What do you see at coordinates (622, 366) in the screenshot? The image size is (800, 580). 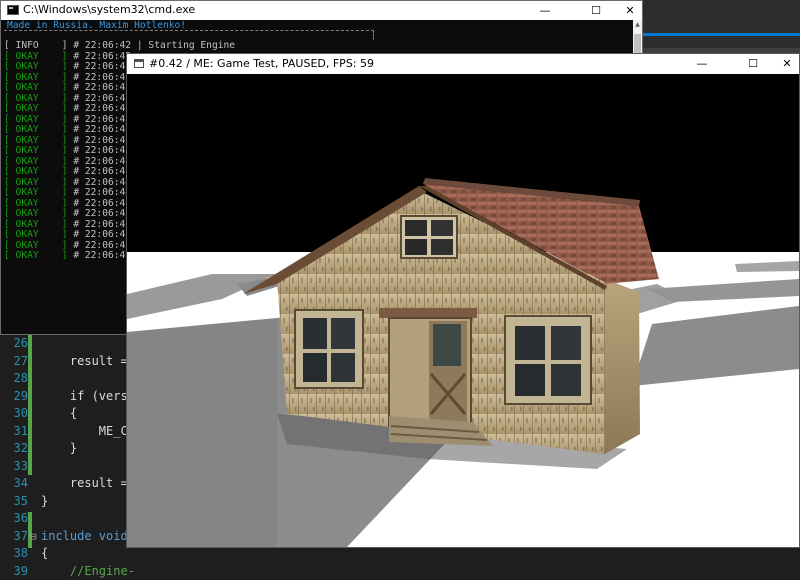 I see `house-side-wall` at bounding box center [622, 366].